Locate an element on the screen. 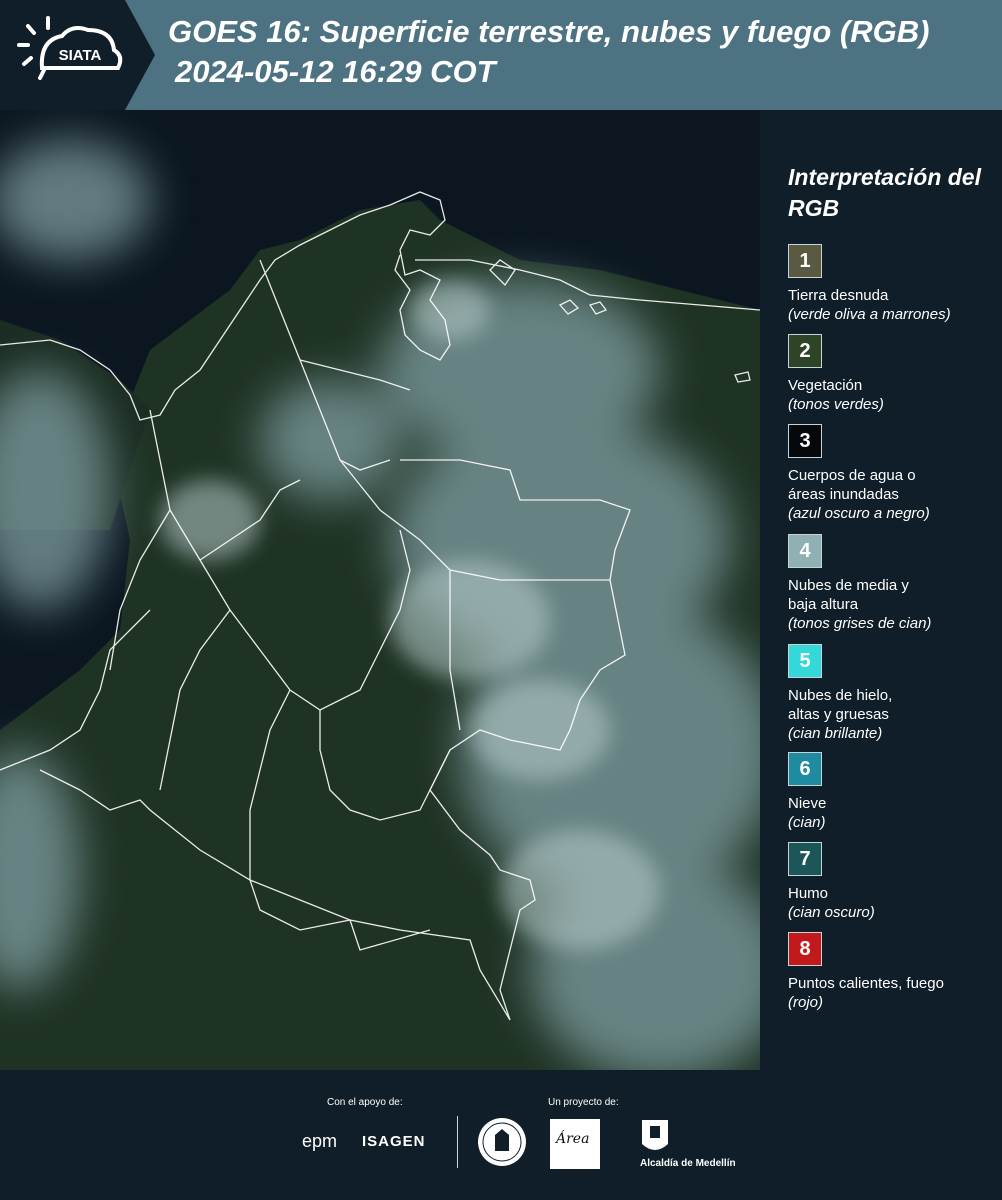  legend-desc-5: (cian brillante) is located at coordinates (835, 733).